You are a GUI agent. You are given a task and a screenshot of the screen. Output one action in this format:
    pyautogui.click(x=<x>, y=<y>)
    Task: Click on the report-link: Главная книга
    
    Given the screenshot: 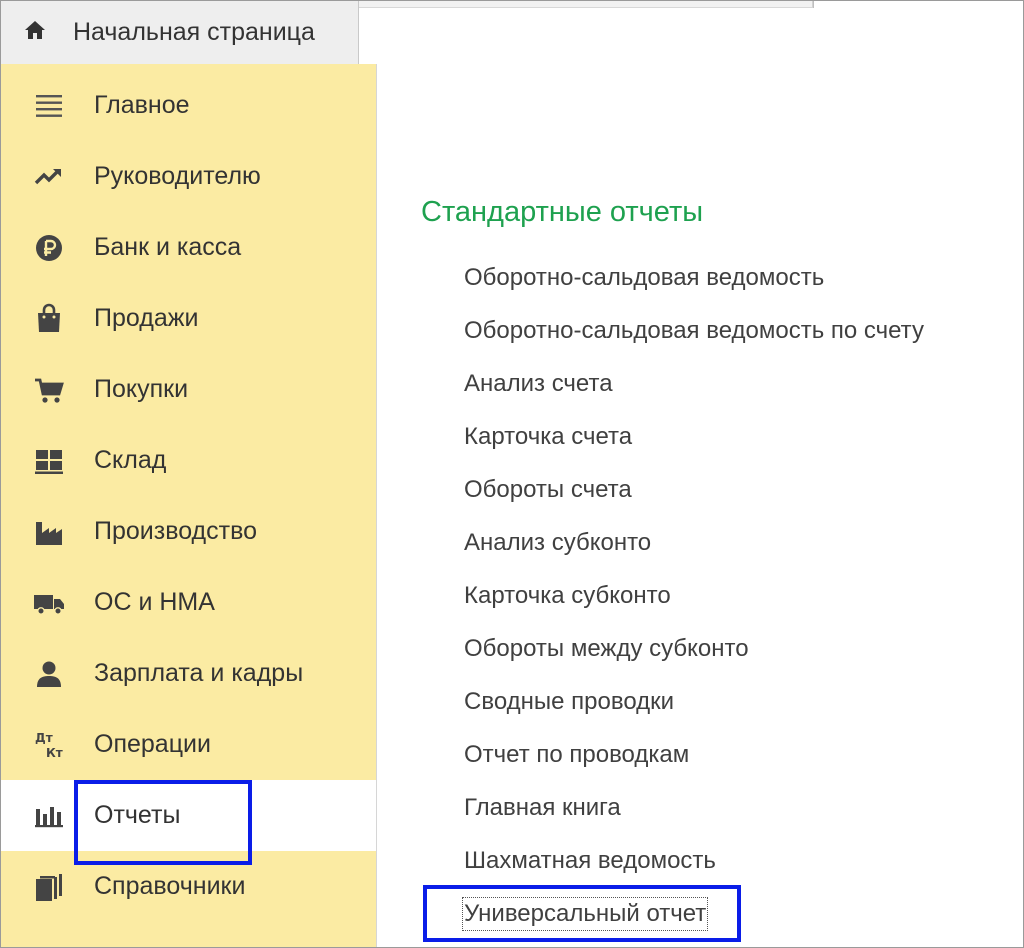 What is the action you would take?
    pyautogui.click(x=542, y=808)
    